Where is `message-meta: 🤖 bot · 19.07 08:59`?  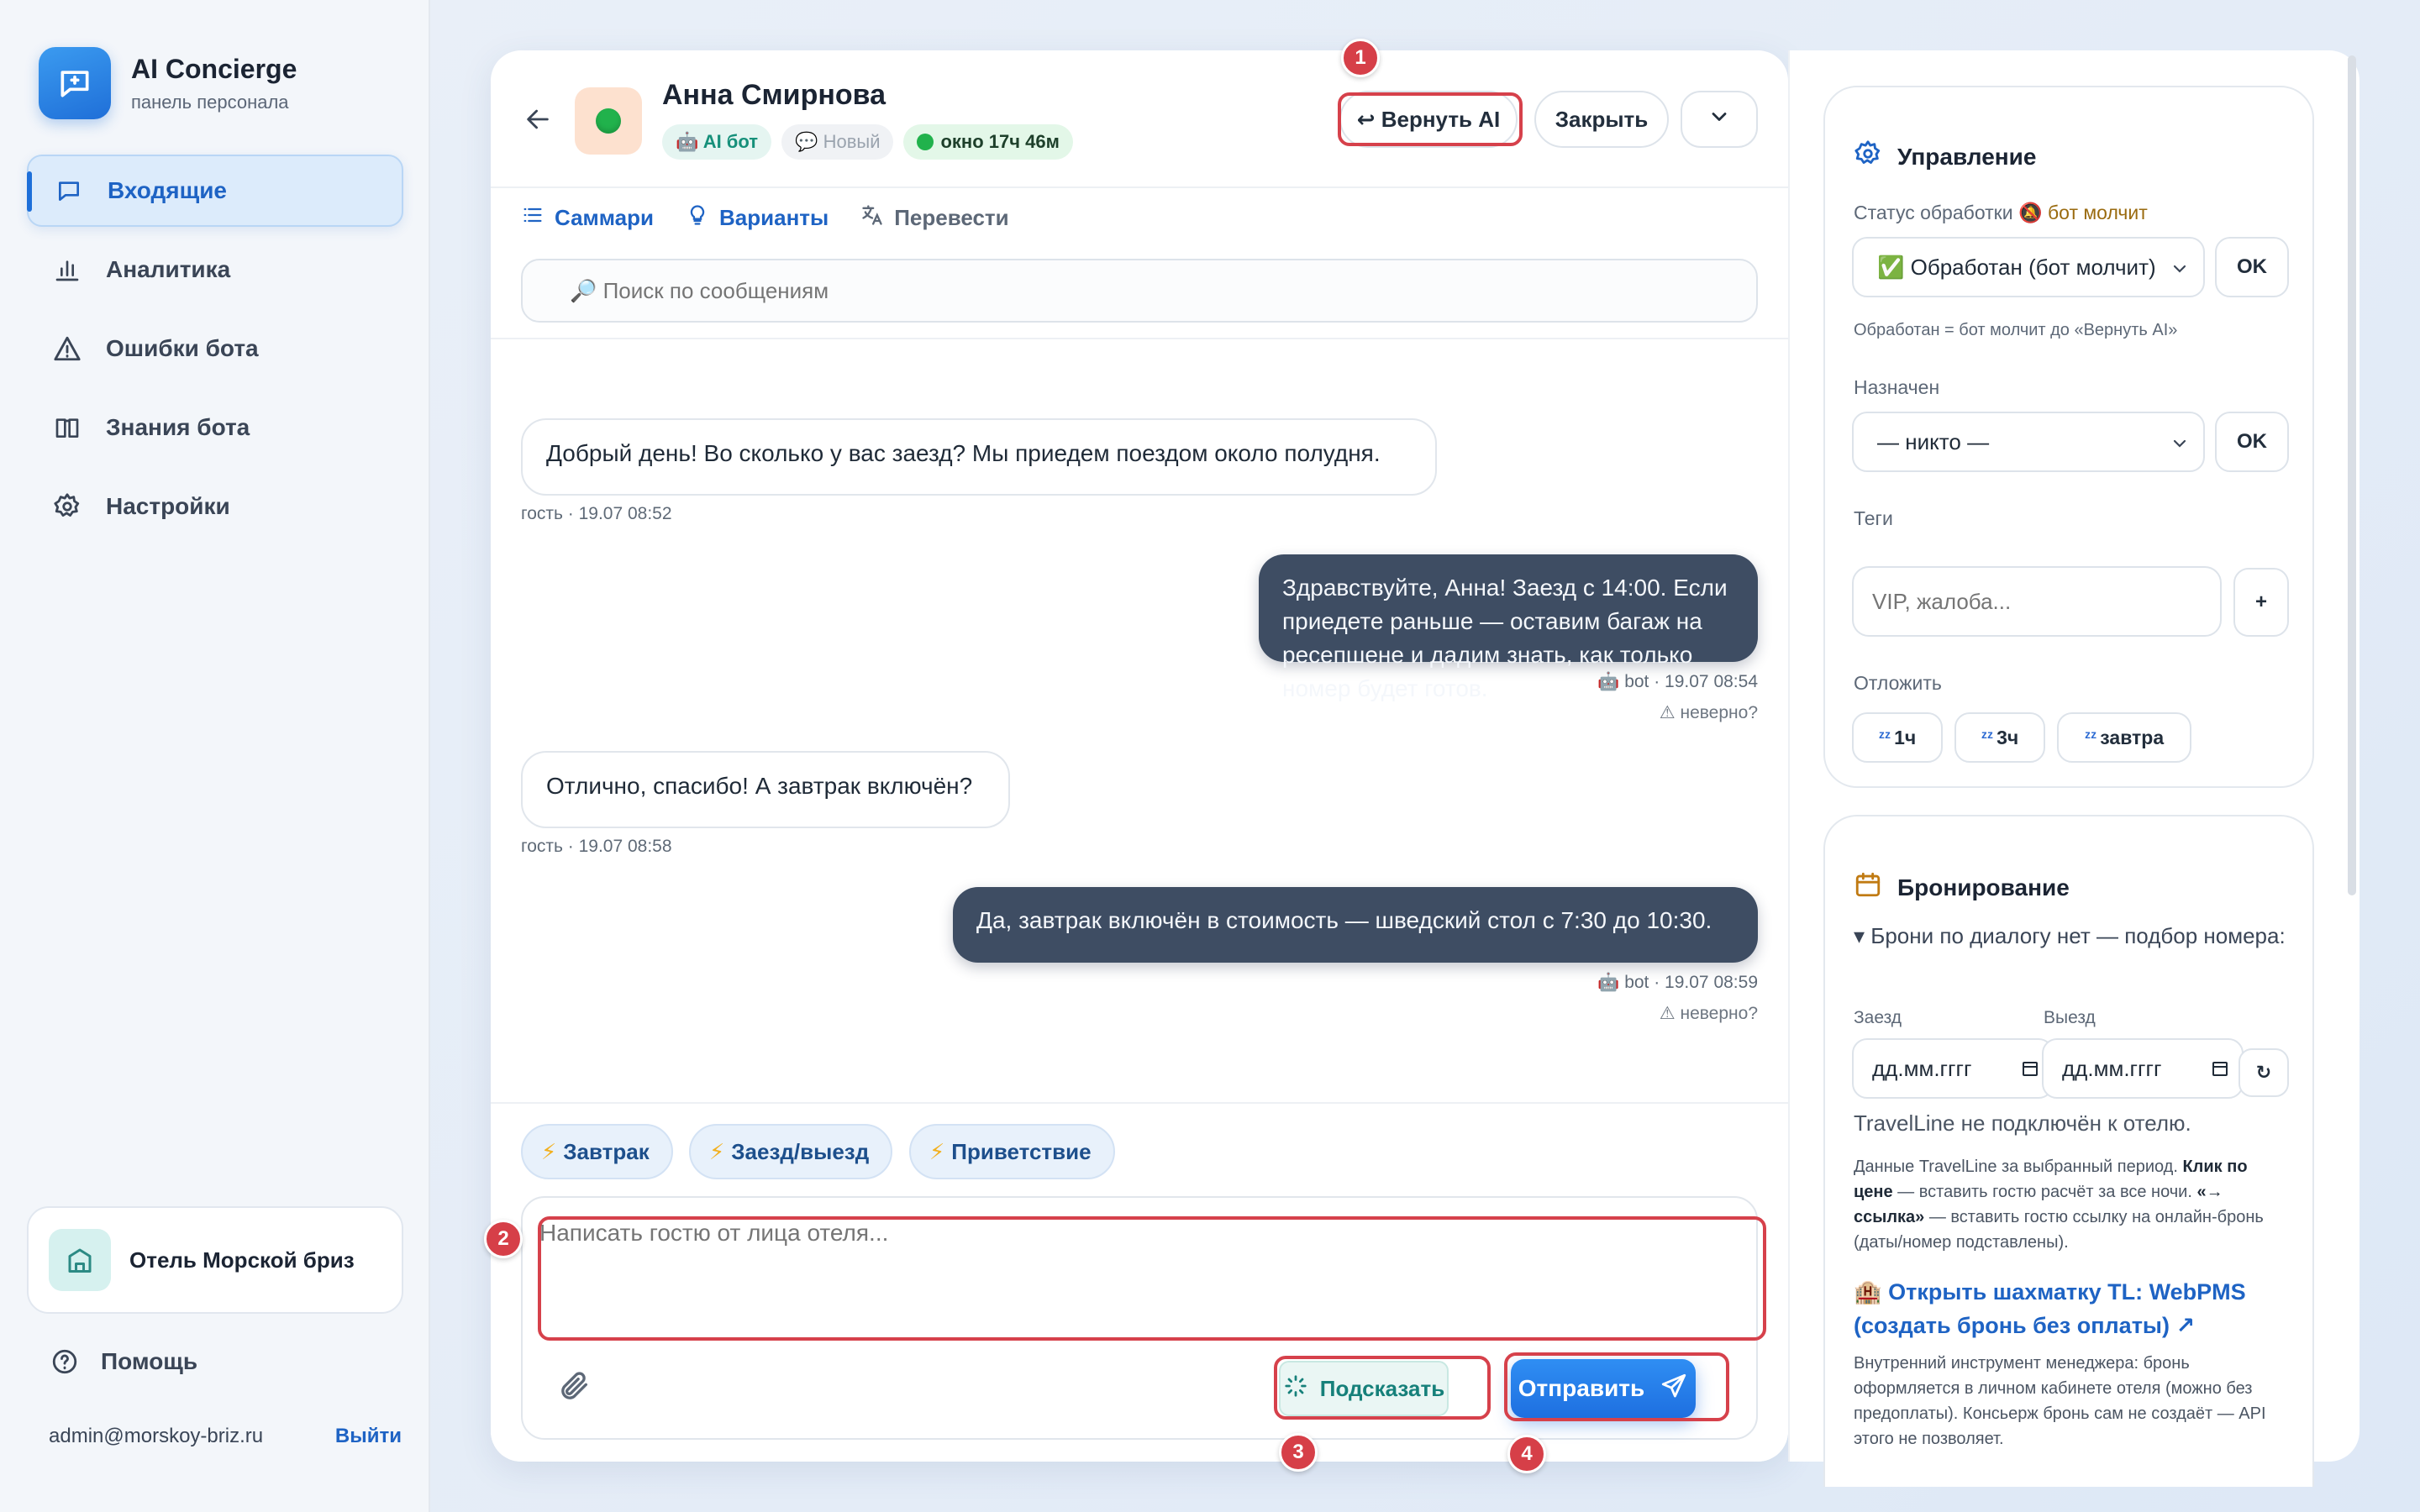
message-meta: 🤖 bot · 19.07 08:59 is located at coordinates (1678, 982).